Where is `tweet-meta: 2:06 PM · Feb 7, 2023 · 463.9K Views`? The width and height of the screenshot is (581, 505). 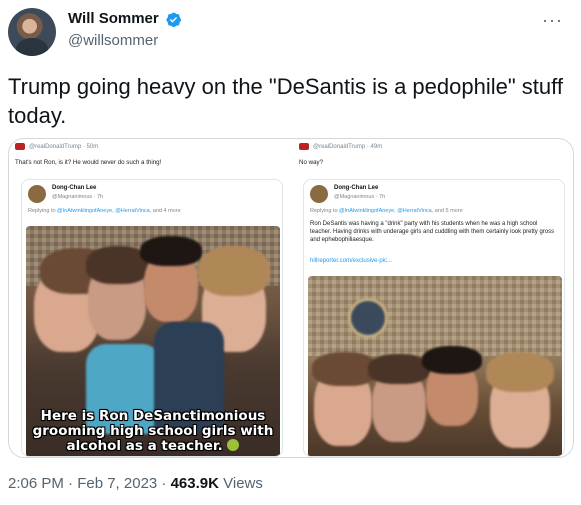
tweet-meta: 2:06 PM · Feb 7, 2023 · 463.9K Views is located at coordinates (135, 483).